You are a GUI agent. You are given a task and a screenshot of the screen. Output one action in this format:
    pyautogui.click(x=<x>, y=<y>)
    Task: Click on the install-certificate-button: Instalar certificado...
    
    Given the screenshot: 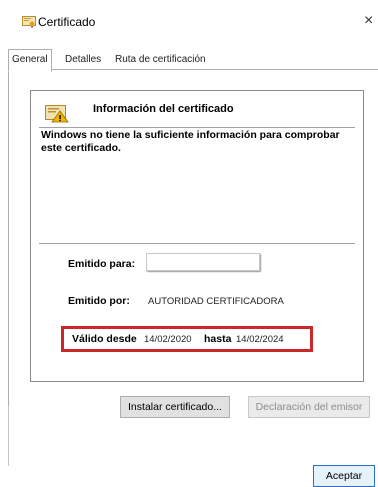 What is the action you would take?
    pyautogui.click(x=175, y=407)
    